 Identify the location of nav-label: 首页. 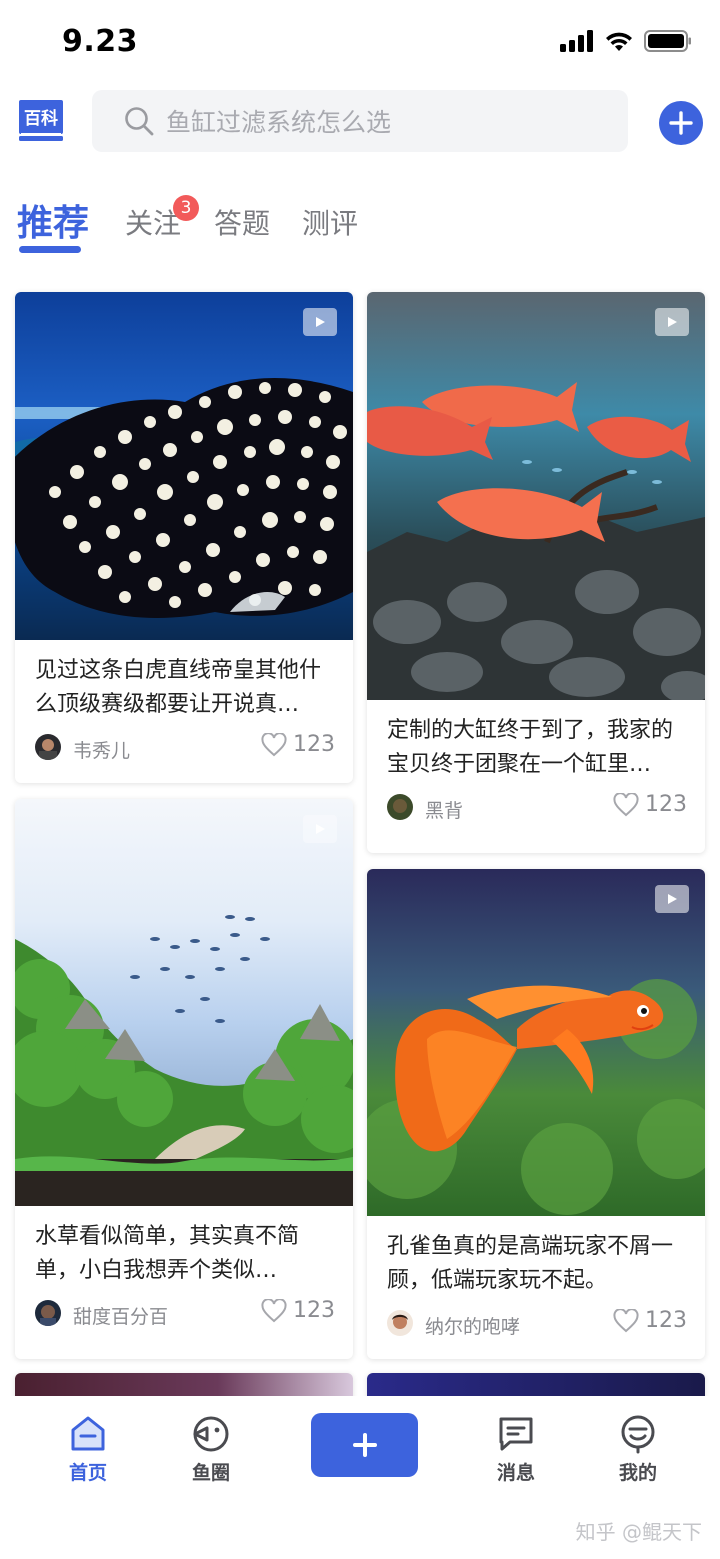
(87, 1473).